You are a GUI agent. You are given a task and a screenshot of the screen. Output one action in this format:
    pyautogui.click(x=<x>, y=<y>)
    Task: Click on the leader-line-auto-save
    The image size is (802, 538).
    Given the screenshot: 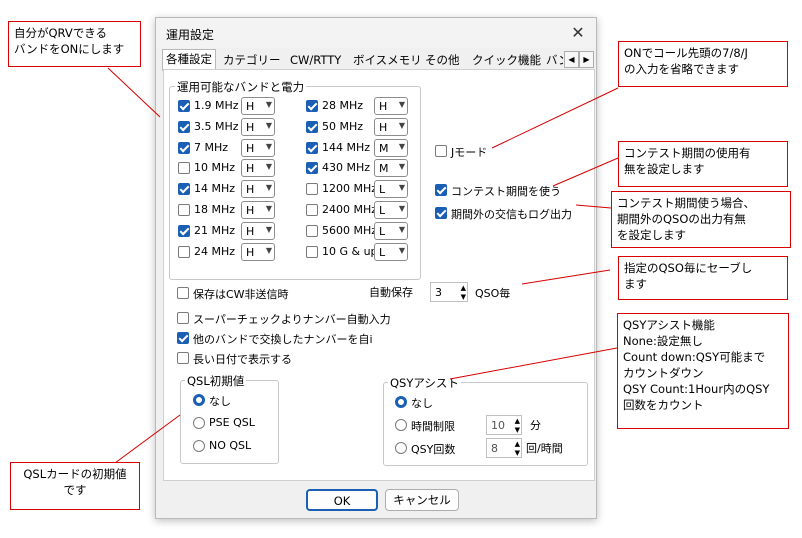 What is the action you would take?
    pyautogui.click(x=566, y=277)
    